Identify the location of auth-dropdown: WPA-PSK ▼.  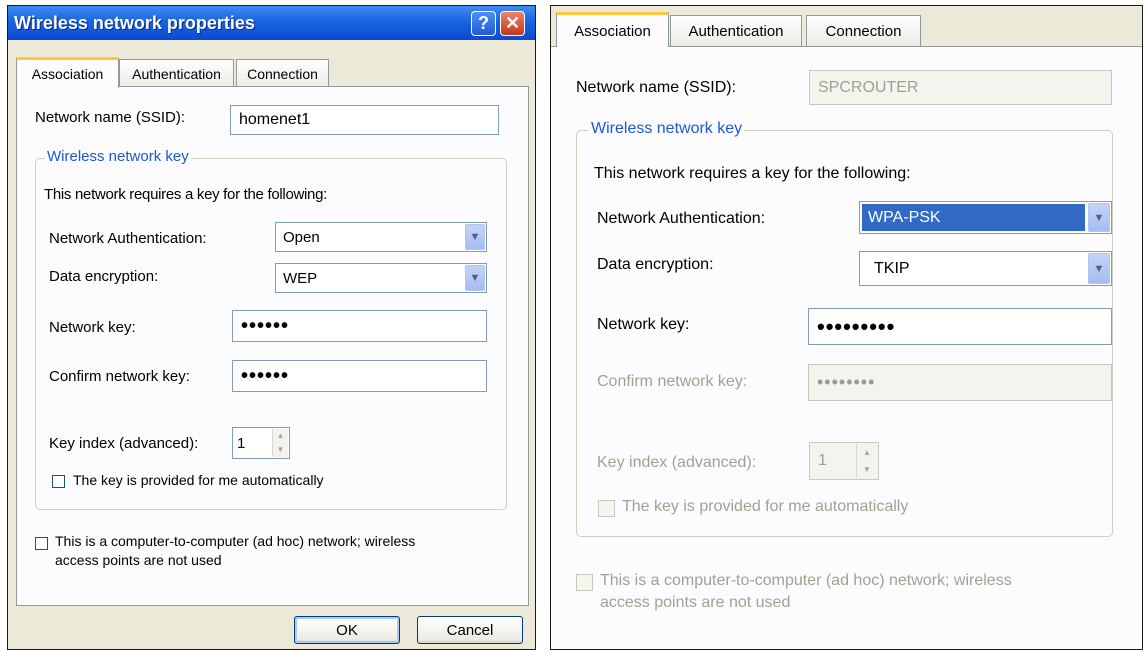
(985, 217).